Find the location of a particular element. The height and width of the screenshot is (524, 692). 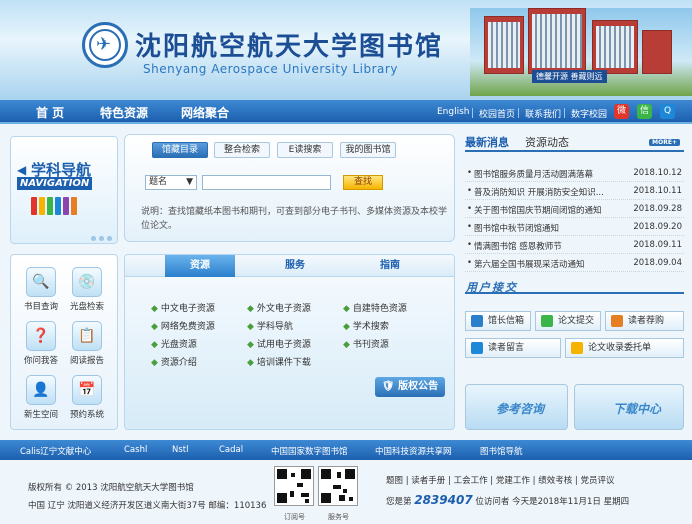

report-icon: 📋 is located at coordinates (87, 336).